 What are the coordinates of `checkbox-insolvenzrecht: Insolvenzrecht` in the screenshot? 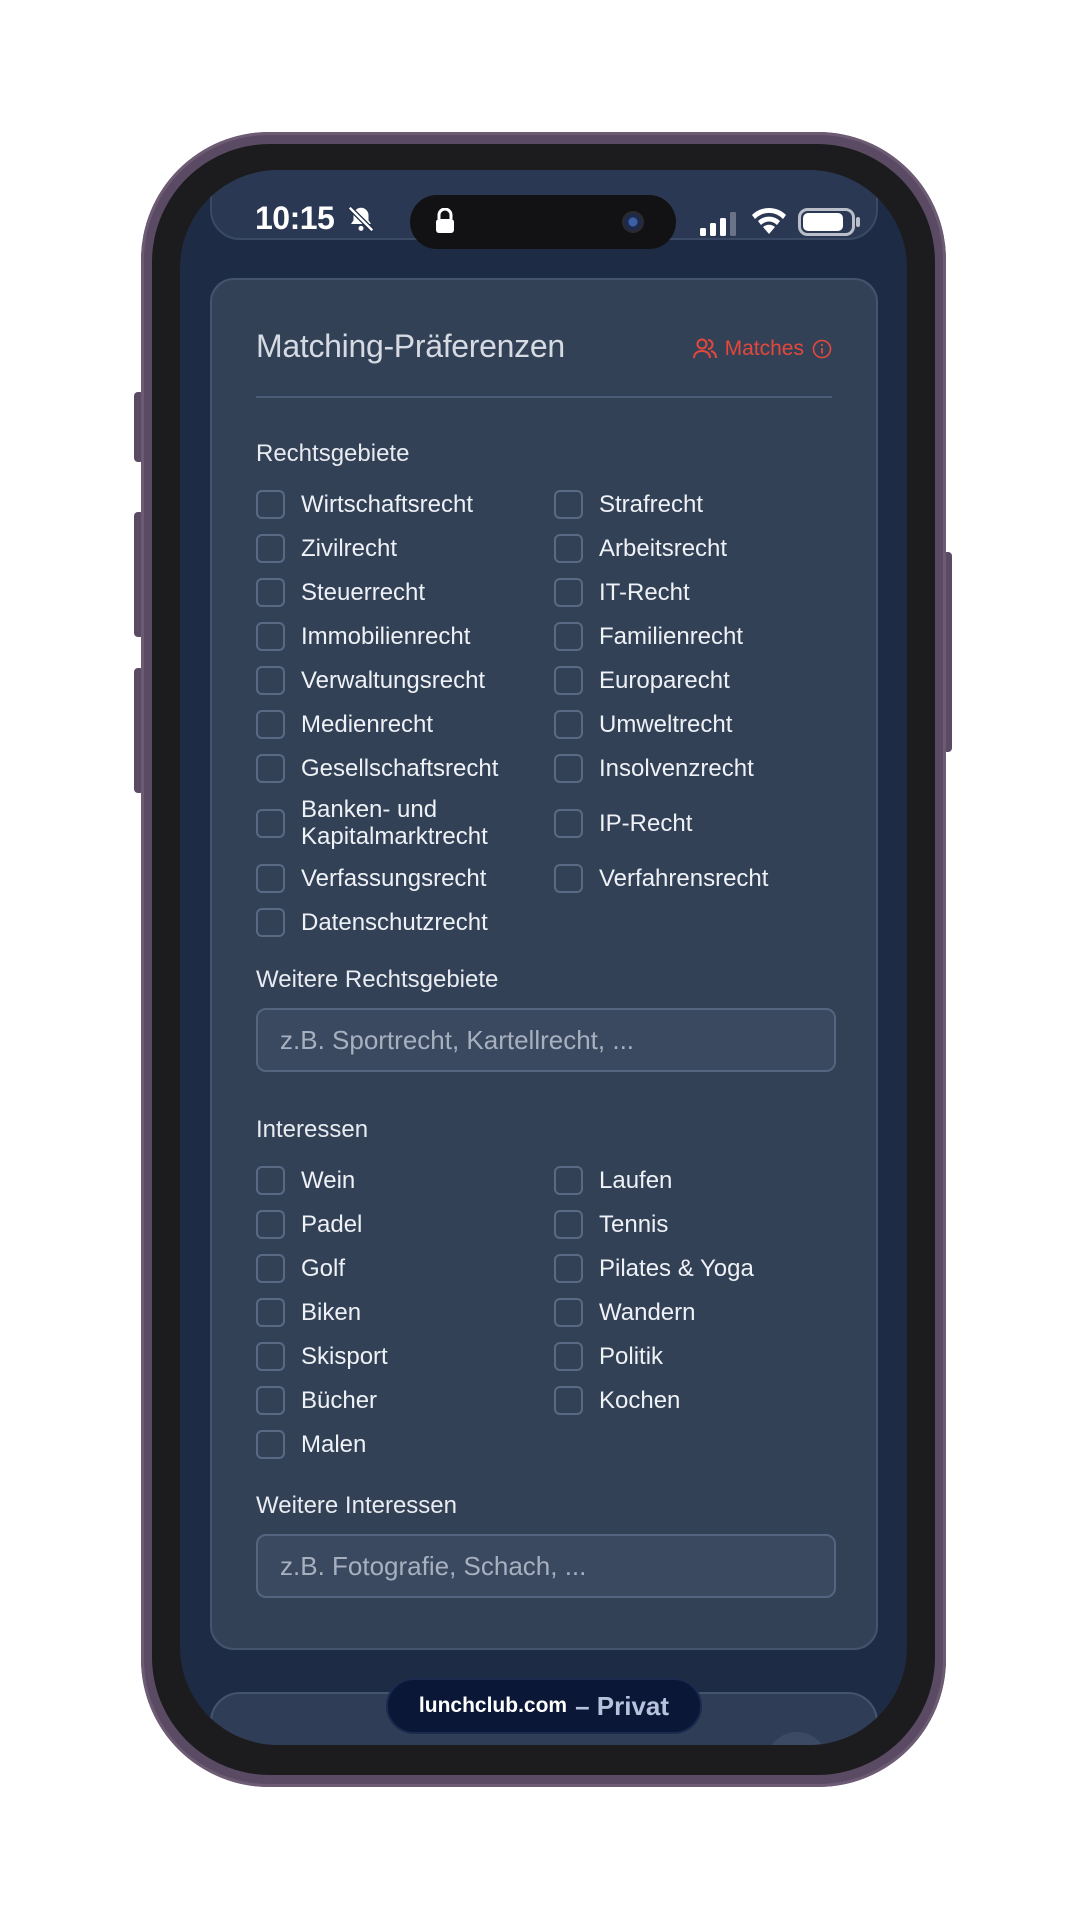 It's located at (695, 768).